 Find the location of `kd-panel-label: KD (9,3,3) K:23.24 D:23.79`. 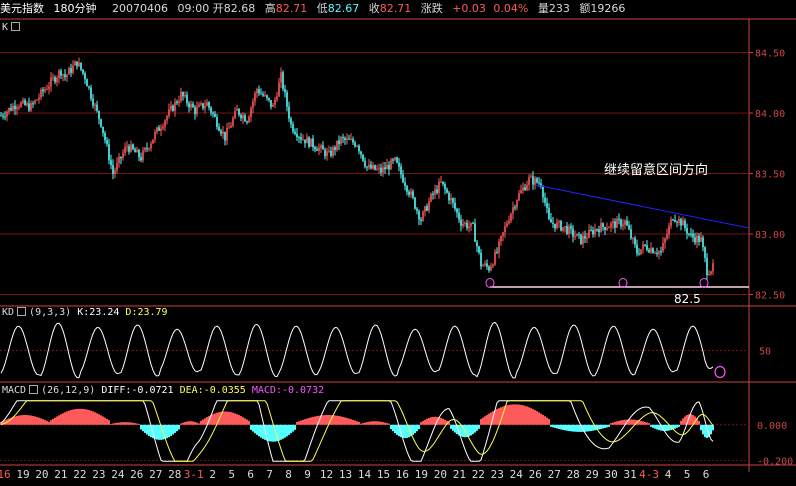

kd-panel-label: KD (9,3,3) K:23.24 D:23.79 is located at coordinates (85, 312).